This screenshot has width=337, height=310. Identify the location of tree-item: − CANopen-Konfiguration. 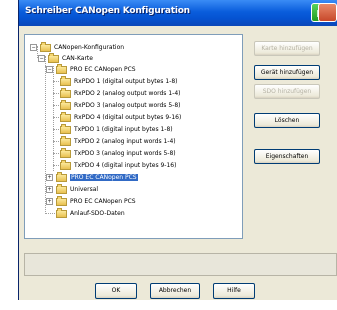
(77, 47).